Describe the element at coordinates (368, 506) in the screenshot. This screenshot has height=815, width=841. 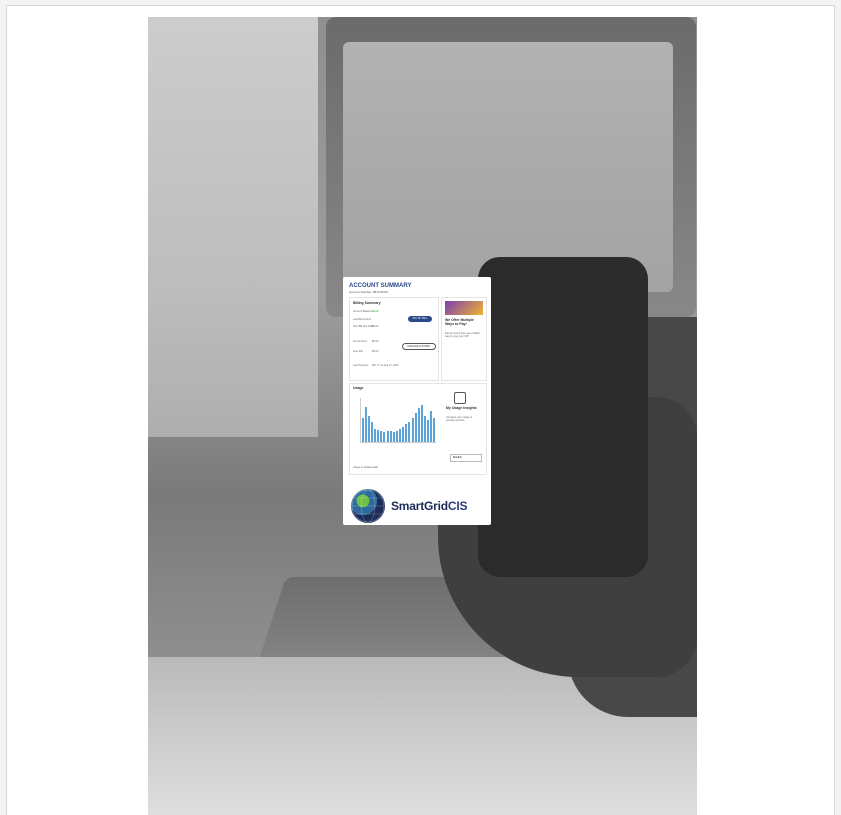
I see `globe-grid-icon` at that location.